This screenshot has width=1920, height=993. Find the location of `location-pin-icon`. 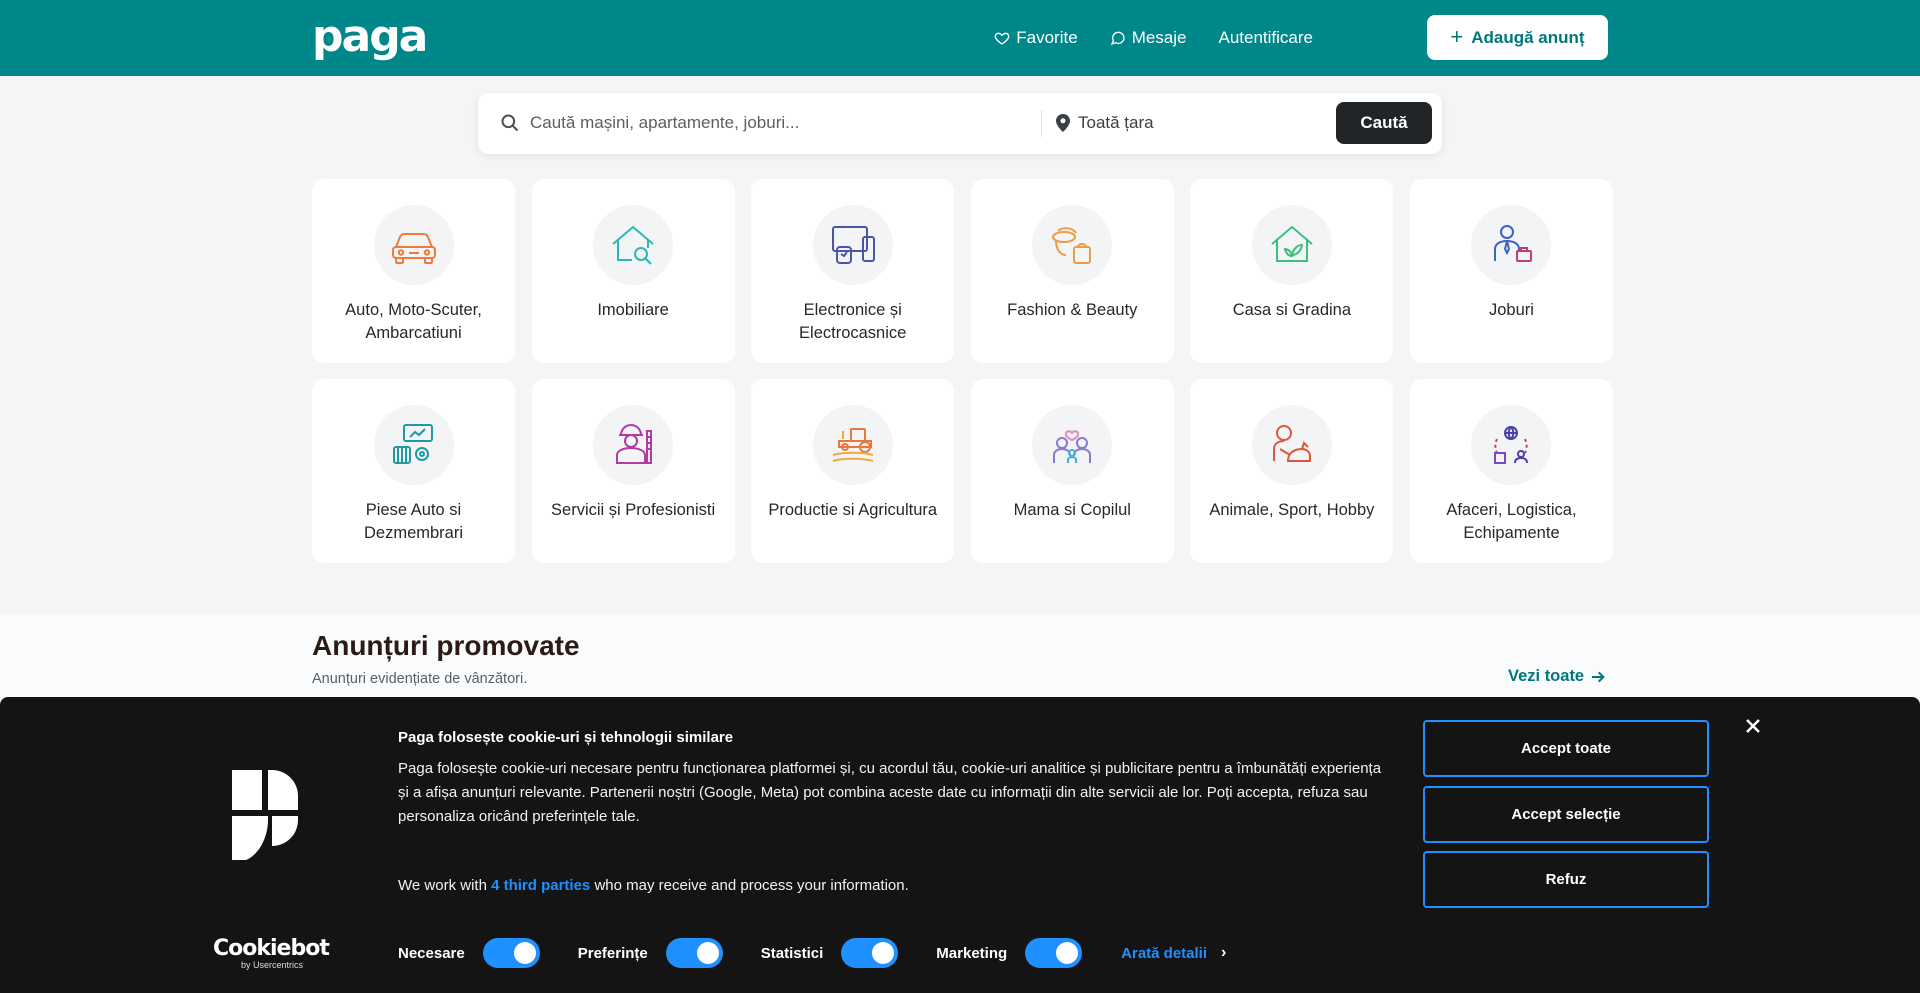

location-pin-icon is located at coordinates (1063, 123).